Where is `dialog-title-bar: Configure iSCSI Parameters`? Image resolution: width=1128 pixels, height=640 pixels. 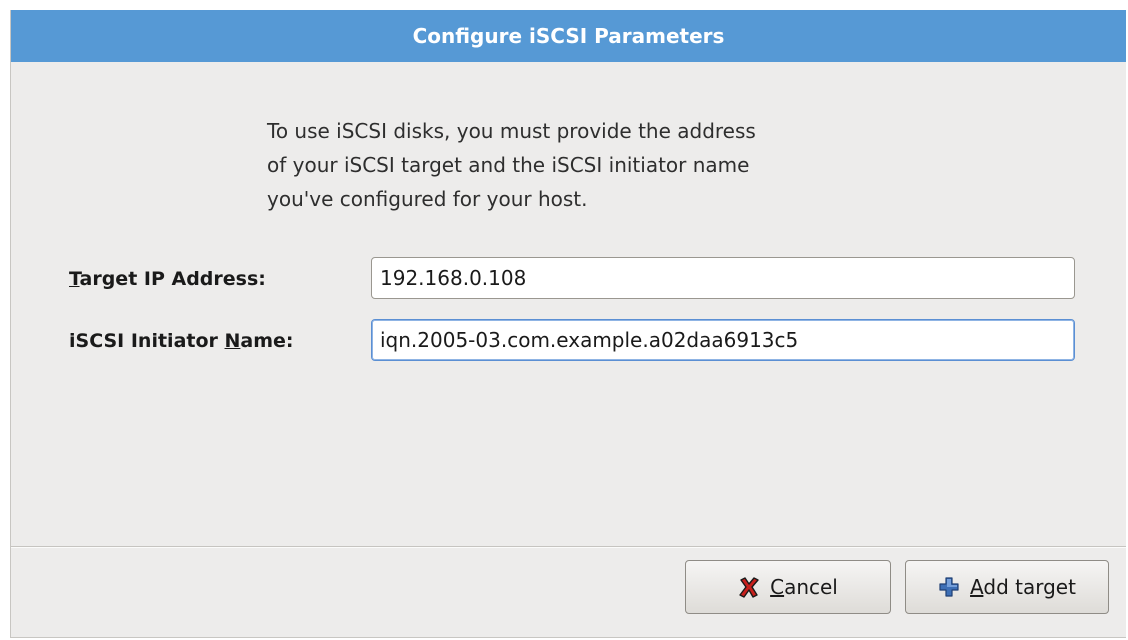
dialog-title-bar: Configure iSCSI Parameters is located at coordinates (568, 36).